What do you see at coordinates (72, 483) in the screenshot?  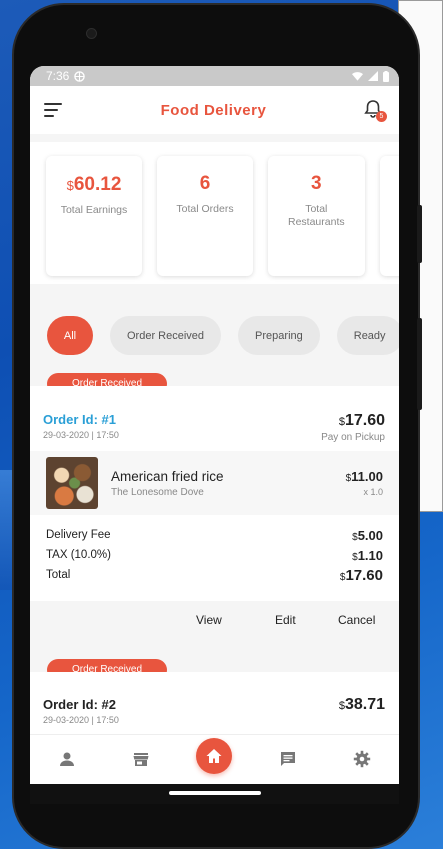 I see `food-image` at bounding box center [72, 483].